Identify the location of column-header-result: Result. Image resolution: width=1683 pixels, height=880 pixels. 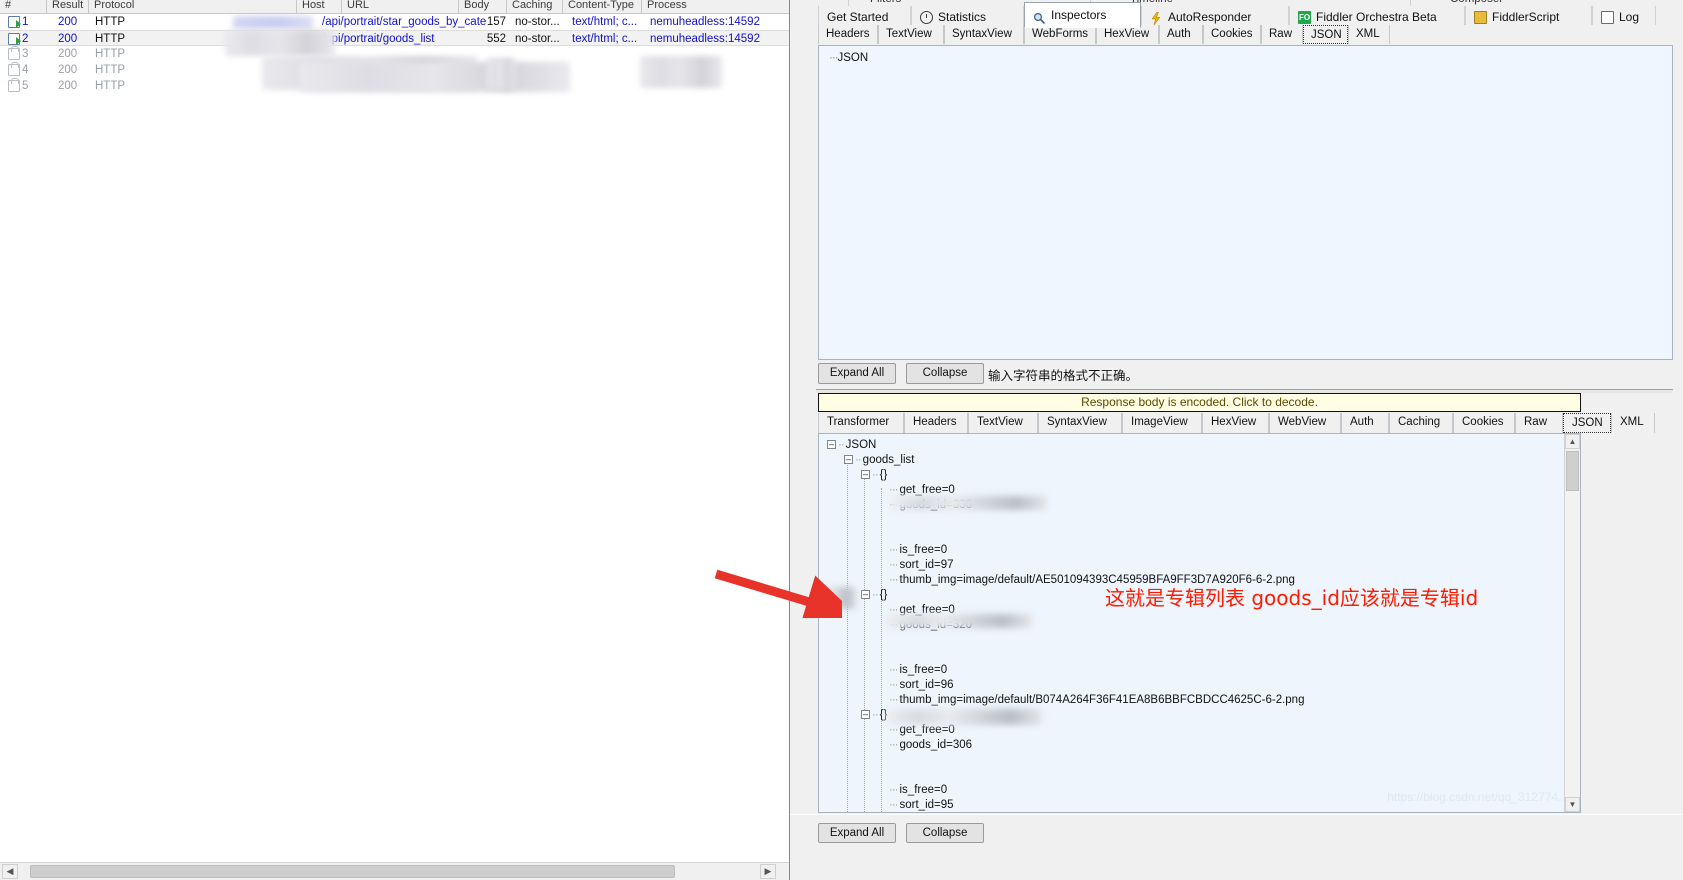
(64, 6).